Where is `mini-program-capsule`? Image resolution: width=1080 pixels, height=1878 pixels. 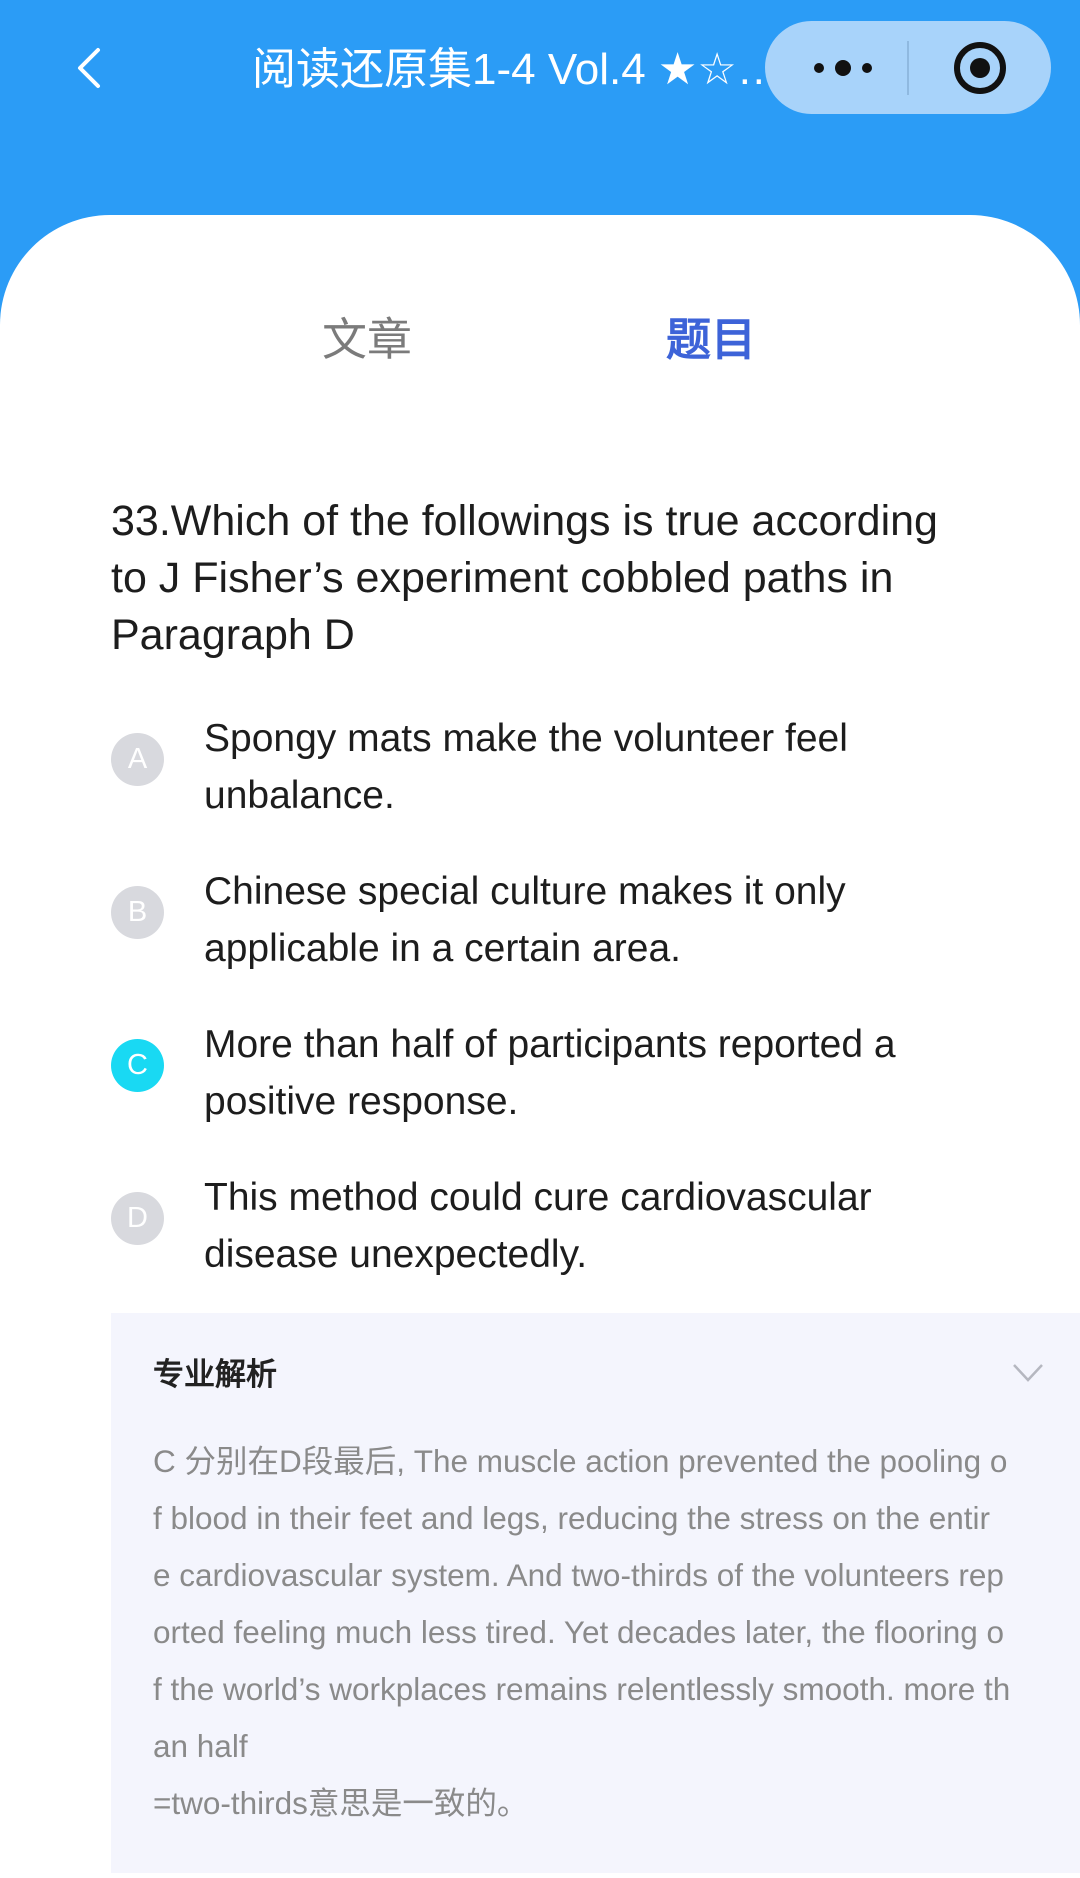 mini-program-capsule is located at coordinates (908, 67).